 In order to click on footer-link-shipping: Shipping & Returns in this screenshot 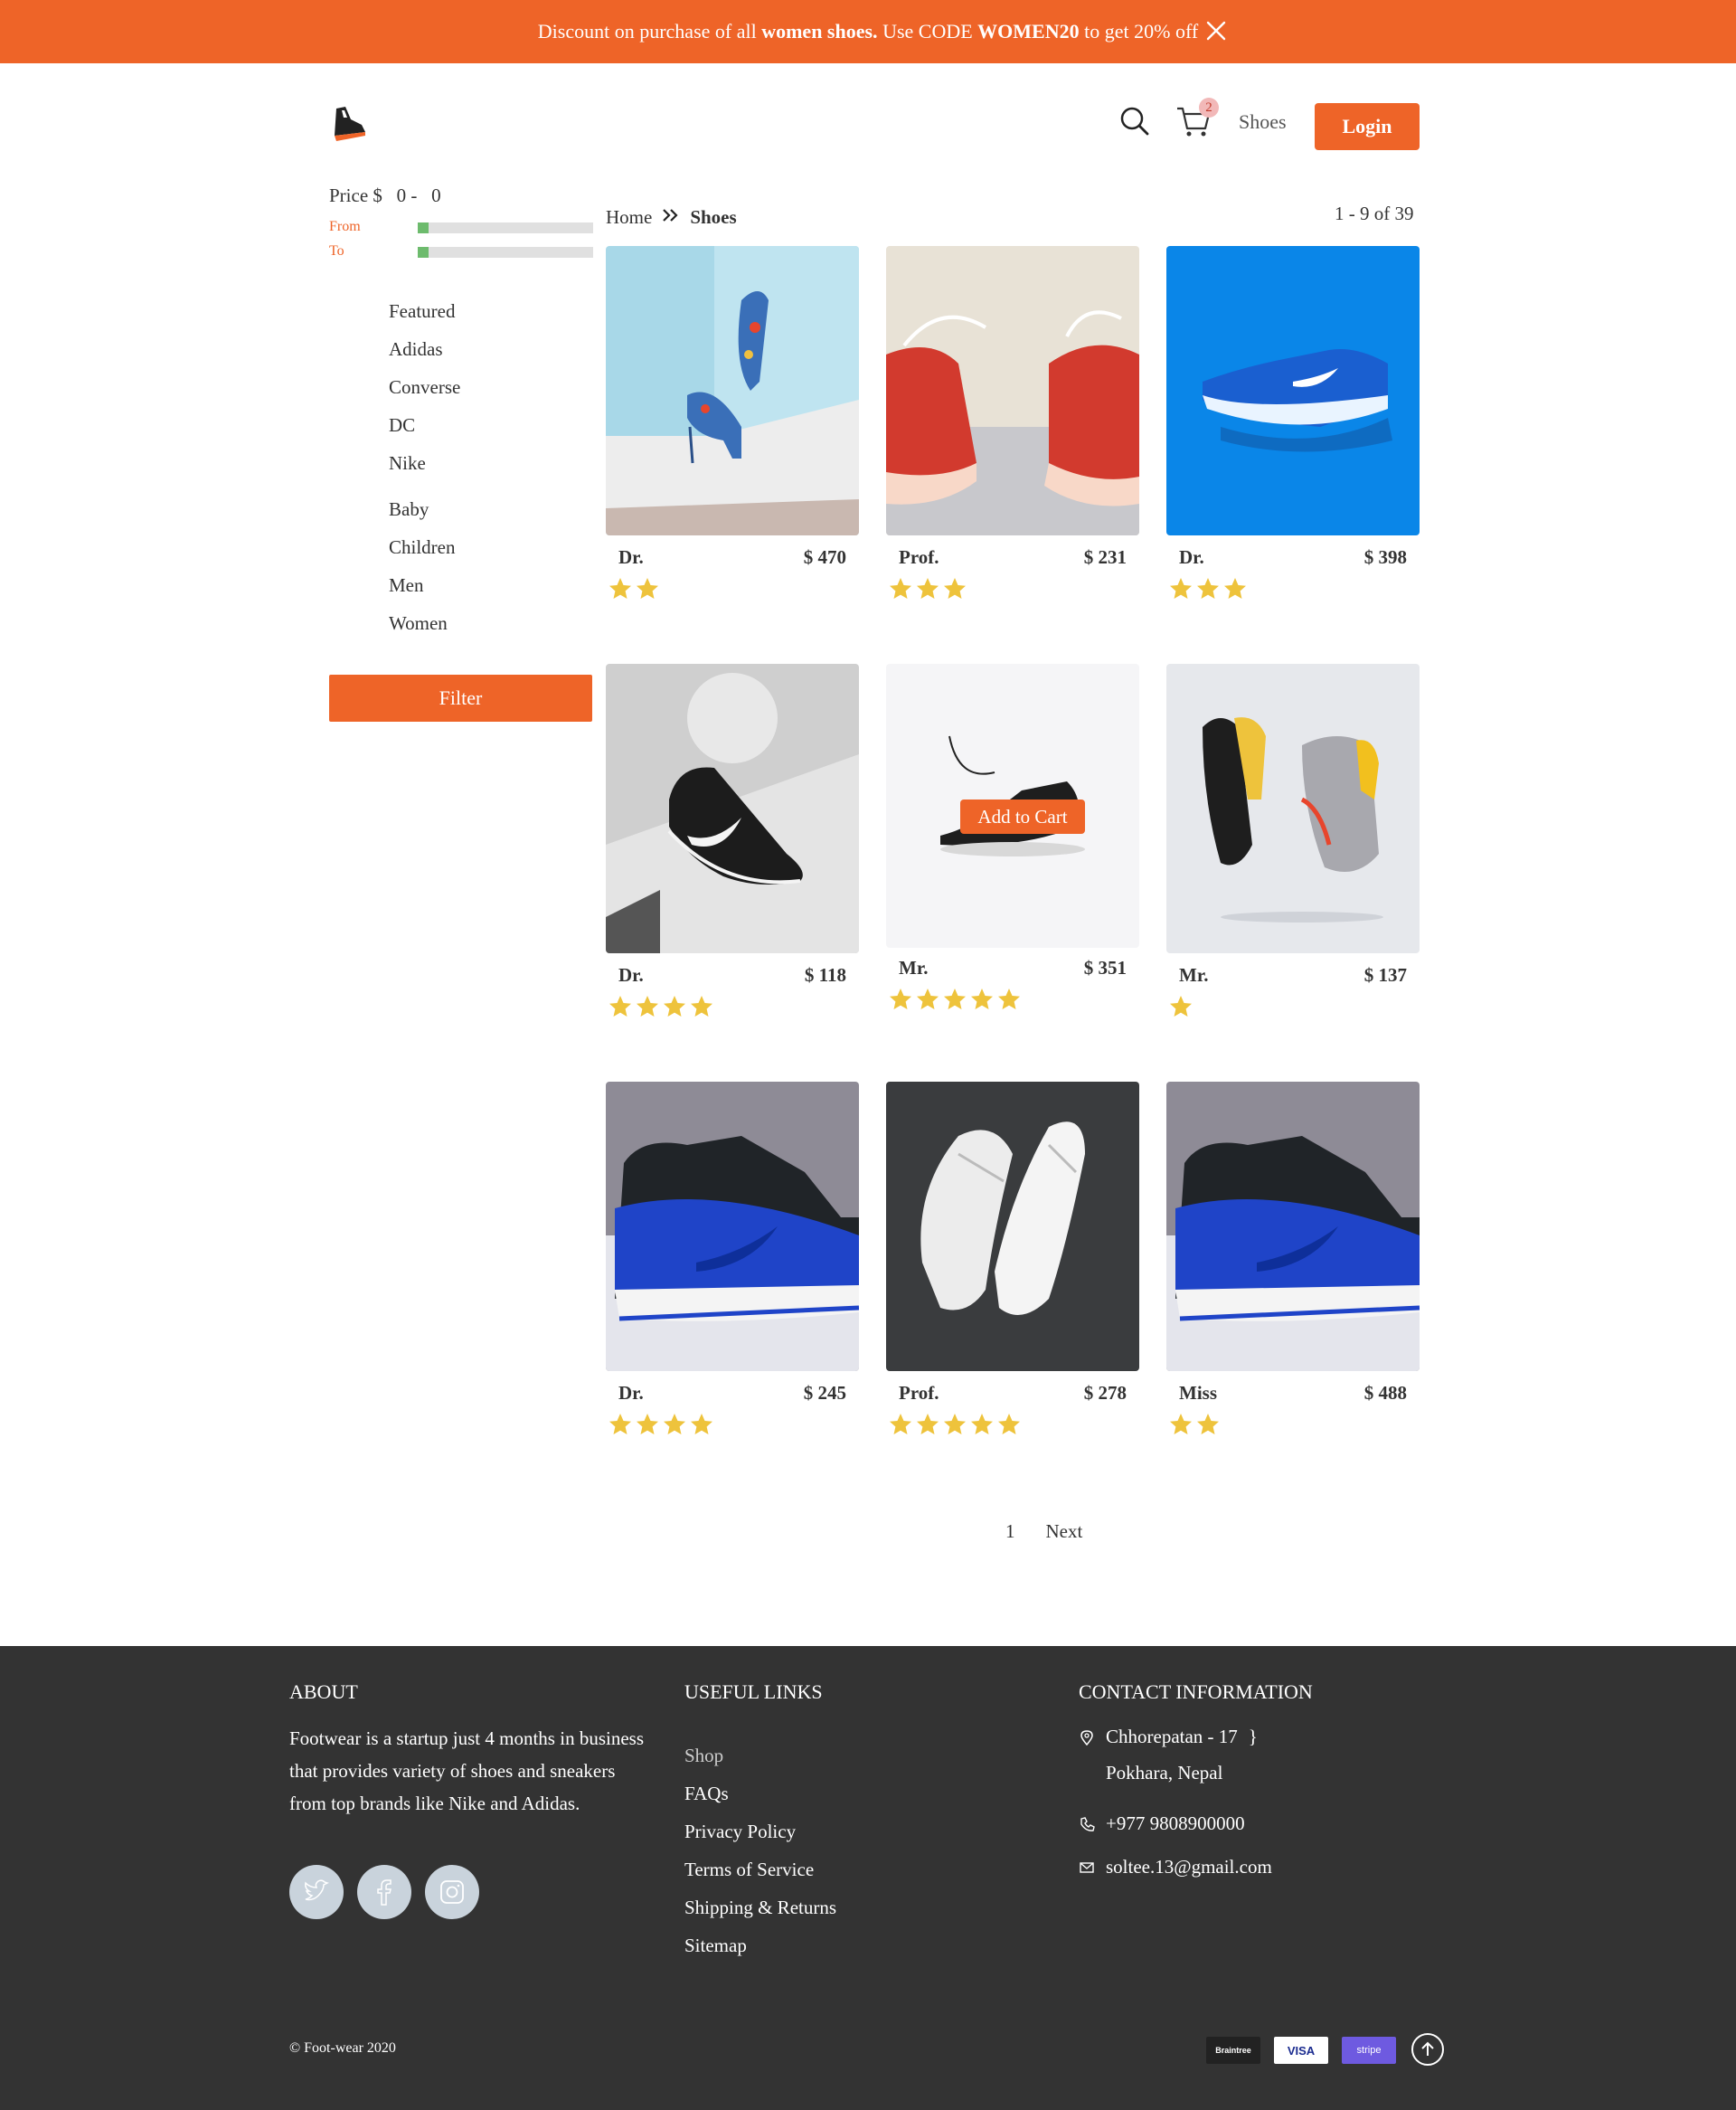, I will do `click(760, 1907)`.